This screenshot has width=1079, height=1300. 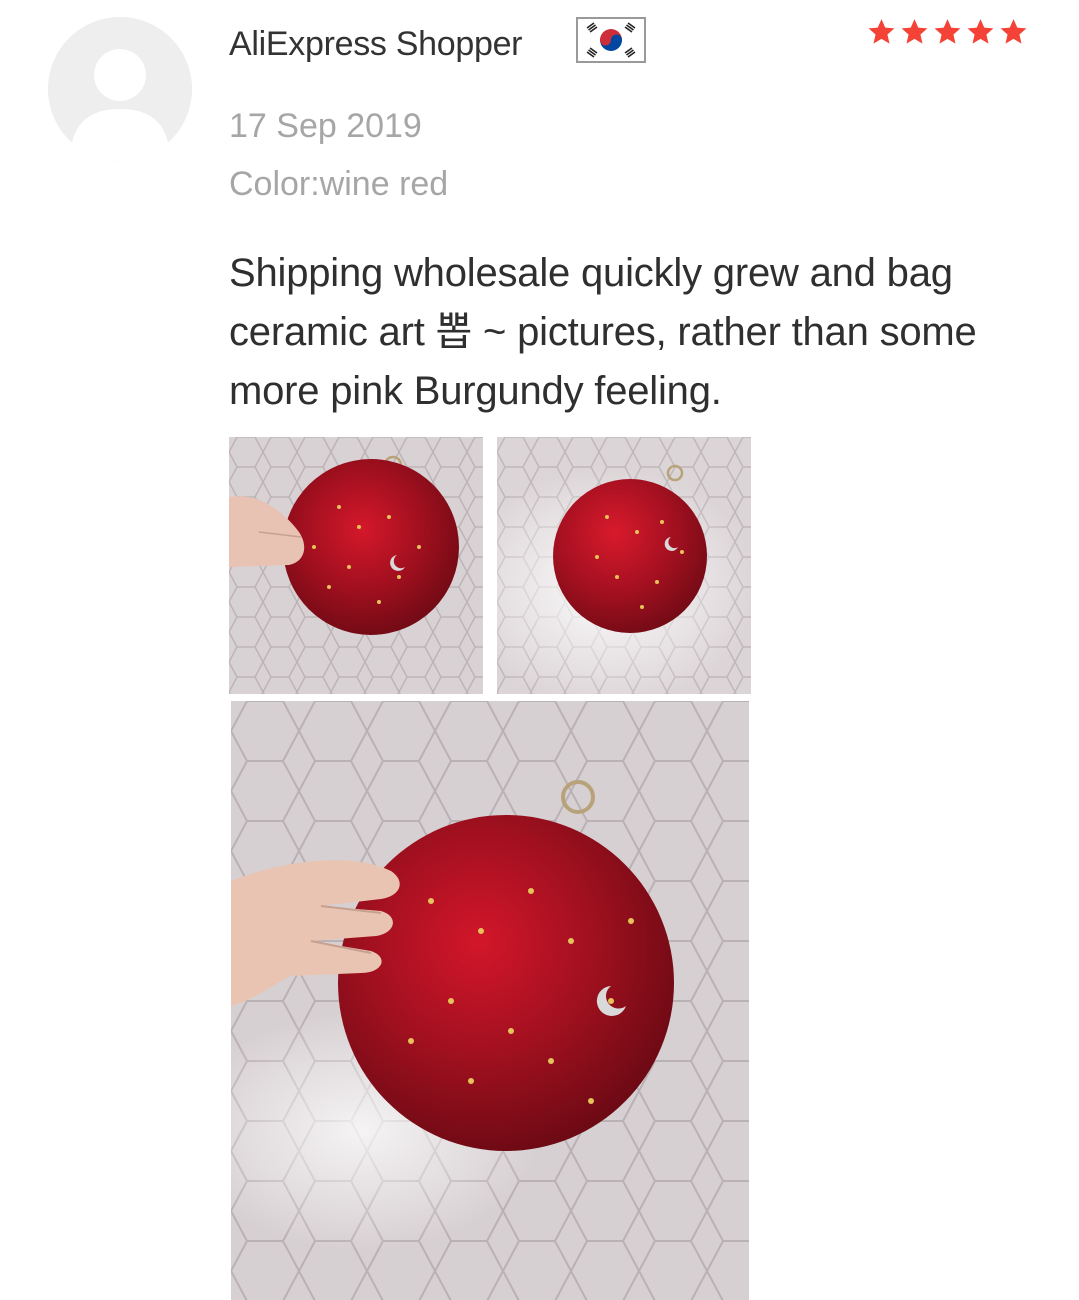 I want to click on south-korea-flag-icon, so click(x=611, y=40).